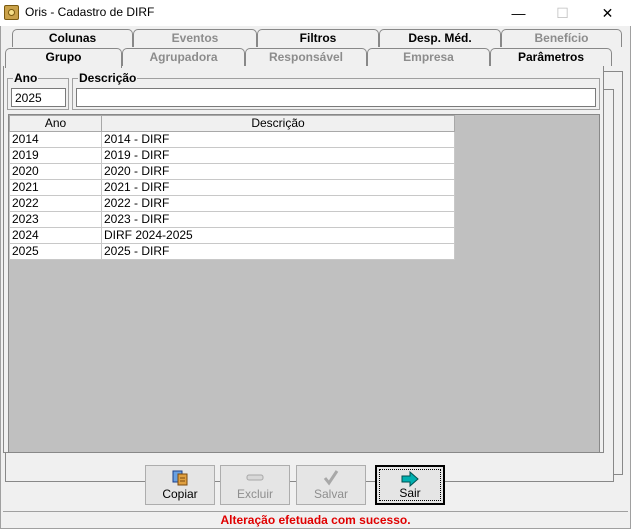 This screenshot has height=529, width=631. I want to click on table-row: 2020 2020 - DIRF, so click(232, 171).